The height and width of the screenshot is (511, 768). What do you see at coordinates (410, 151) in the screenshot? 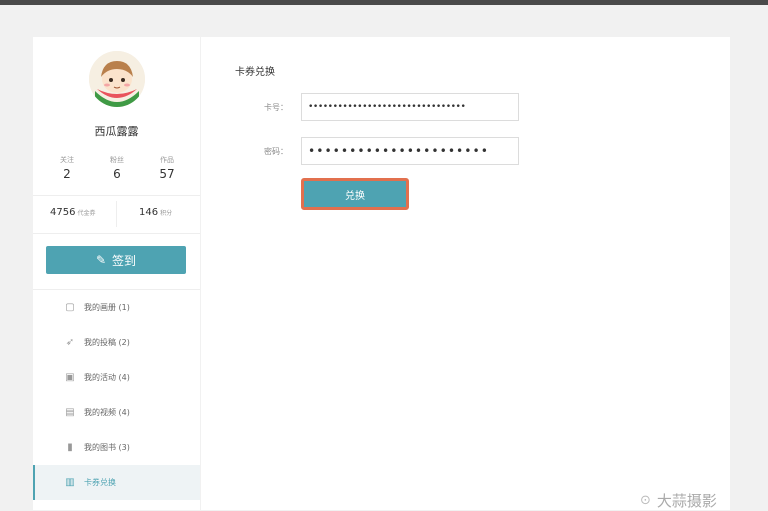
I see `password-input` at bounding box center [410, 151].